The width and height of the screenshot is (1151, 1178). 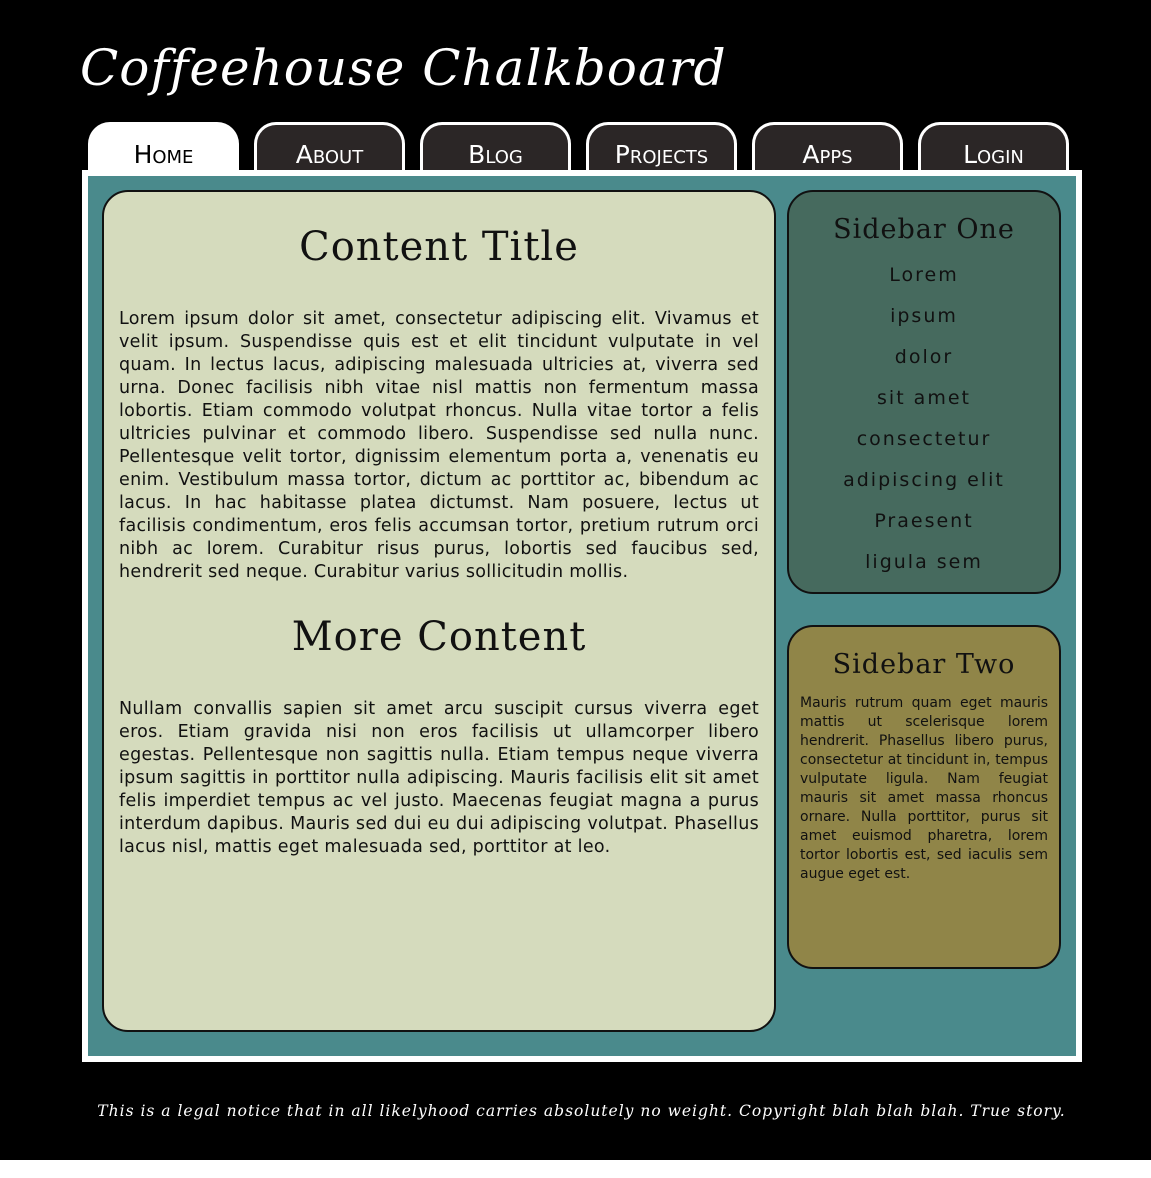 What do you see at coordinates (827, 146) in the screenshot?
I see `tab-apps: Apps` at bounding box center [827, 146].